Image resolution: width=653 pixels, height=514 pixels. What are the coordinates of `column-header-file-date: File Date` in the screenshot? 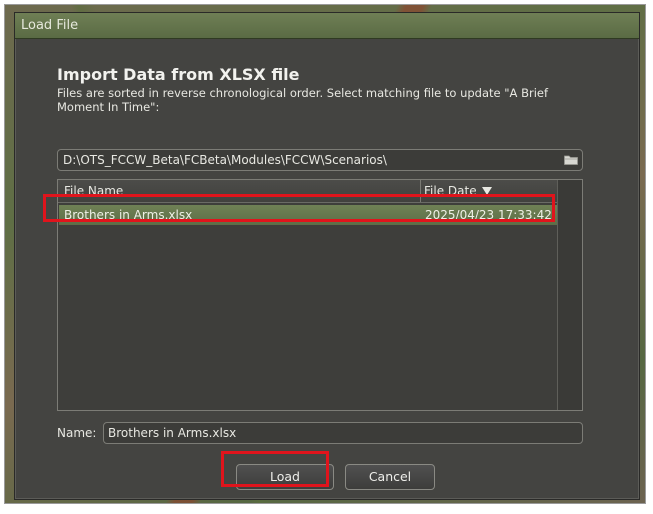 It's located at (450, 191).